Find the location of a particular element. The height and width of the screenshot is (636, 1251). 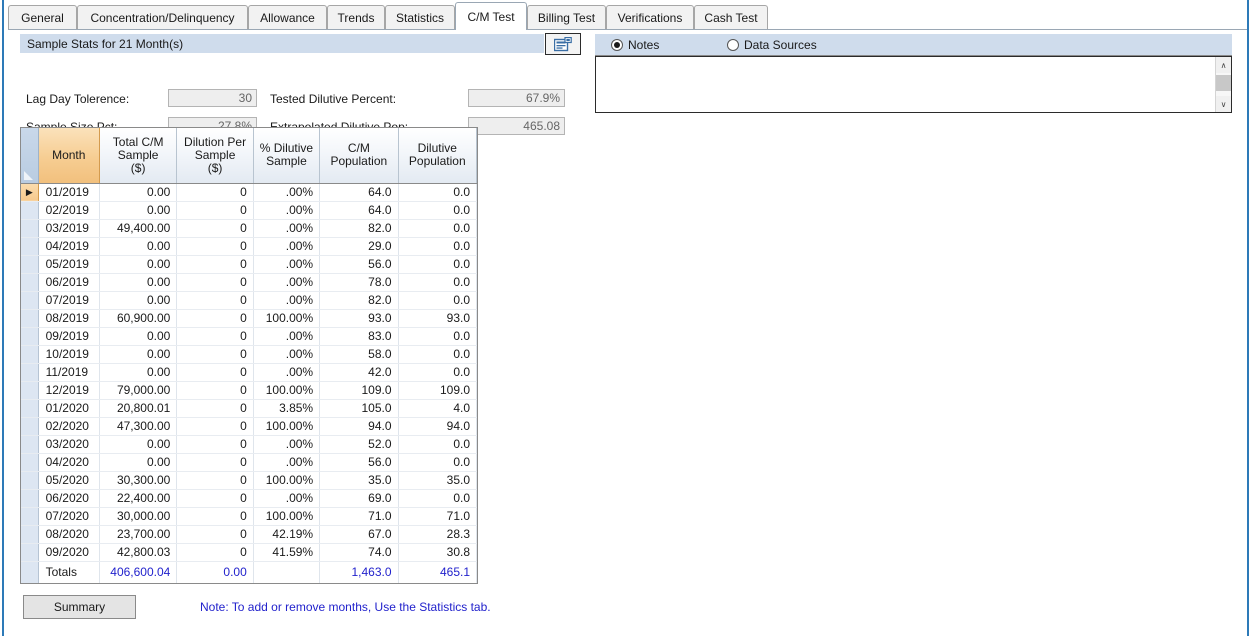

table-row: 10/2019 0.00 0.00% 58.0 0.0 is located at coordinates (249, 354).